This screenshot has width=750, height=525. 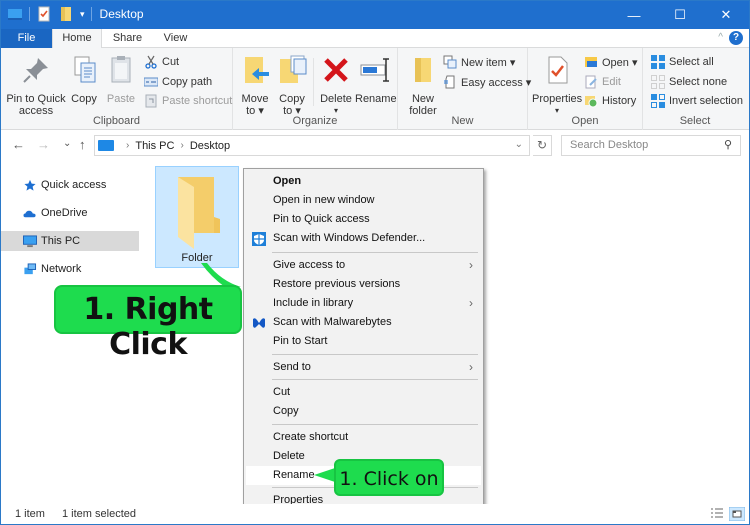 What do you see at coordinates (682, 62) in the screenshot?
I see `select-all-button: Select all` at bounding box center [682, 62].